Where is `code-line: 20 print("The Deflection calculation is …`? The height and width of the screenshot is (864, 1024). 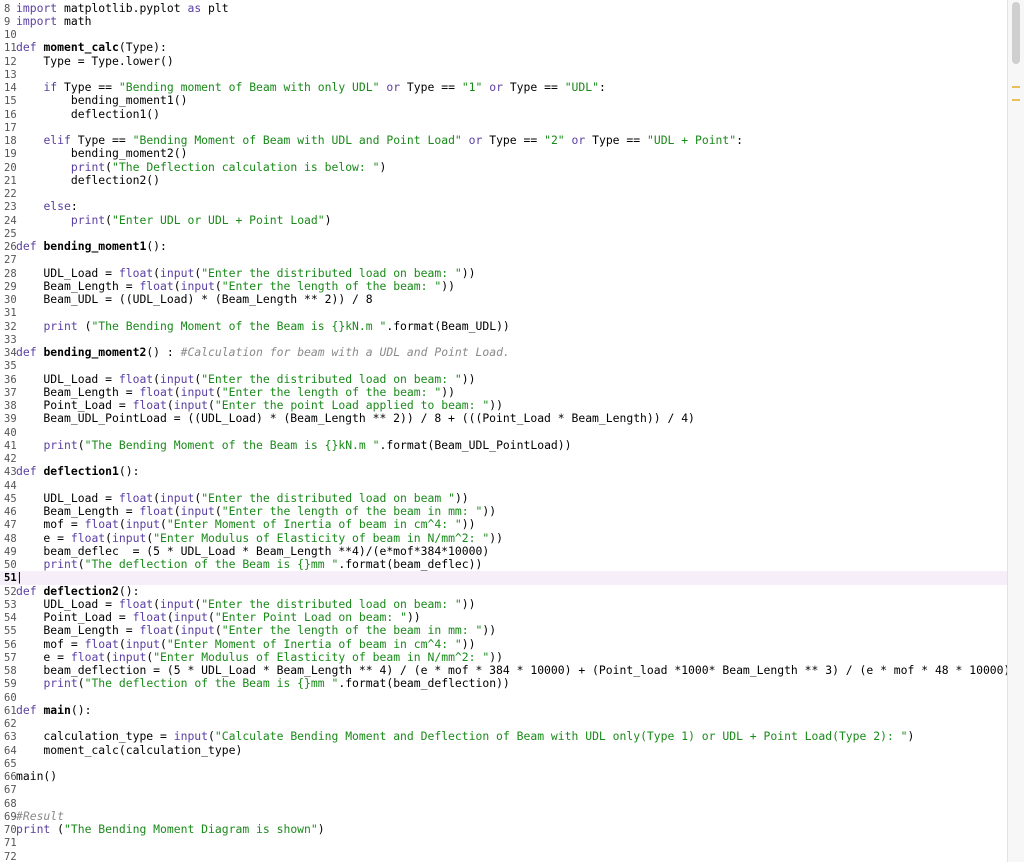 code-line: 20 print("The Deflection calculation is … is located at coordinates (503, 167).